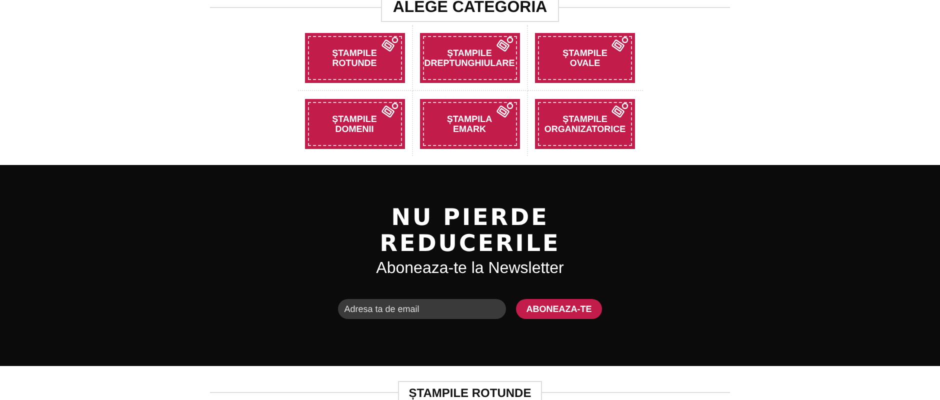 The width and height of the screenshot is (940, 400). Describe the element at coordinates (470, 269) in the screenshot. I see `newsletter-subtitle: Aboneaza-te la Newsletter` at that location.